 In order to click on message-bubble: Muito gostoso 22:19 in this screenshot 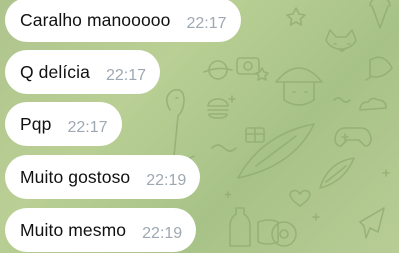, I will do `click(103, 177)`.